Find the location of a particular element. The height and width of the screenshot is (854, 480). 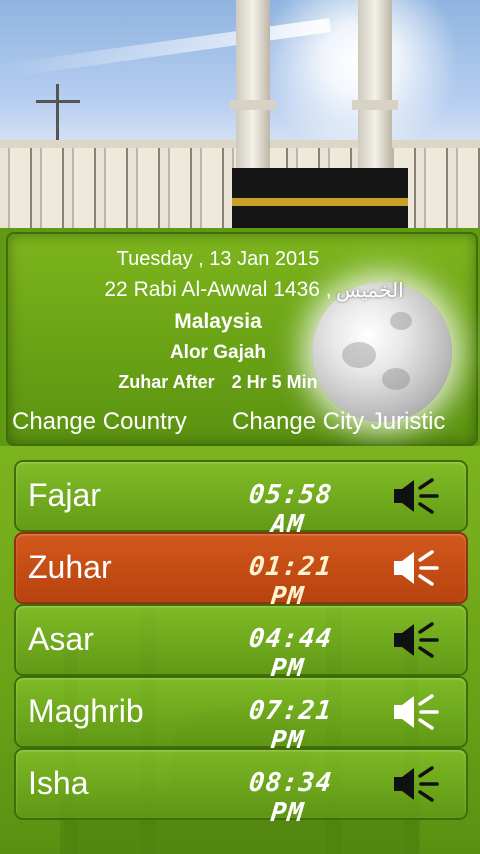

prayer-name: Asar is located at coordinates (61, 639).